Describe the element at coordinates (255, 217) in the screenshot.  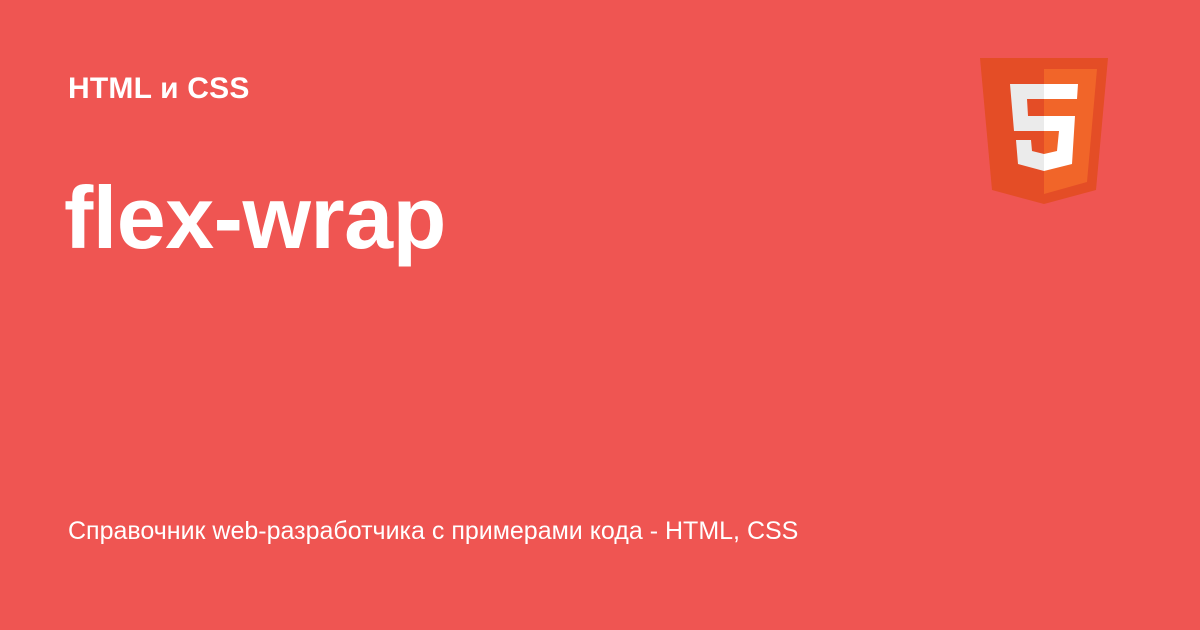
I see `page-title: flex-wrap` at that location.